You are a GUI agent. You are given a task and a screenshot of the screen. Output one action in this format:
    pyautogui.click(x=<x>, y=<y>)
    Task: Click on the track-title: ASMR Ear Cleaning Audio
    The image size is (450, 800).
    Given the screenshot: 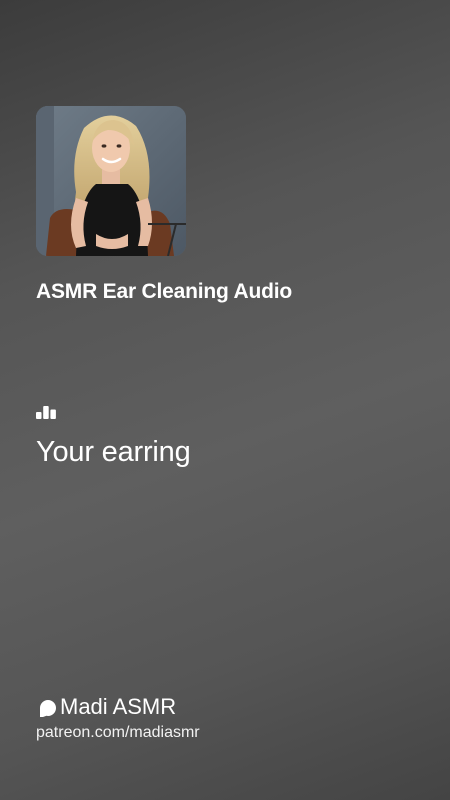 What is the action you would take?
    pyautogui.click(x=164, y=291)
    